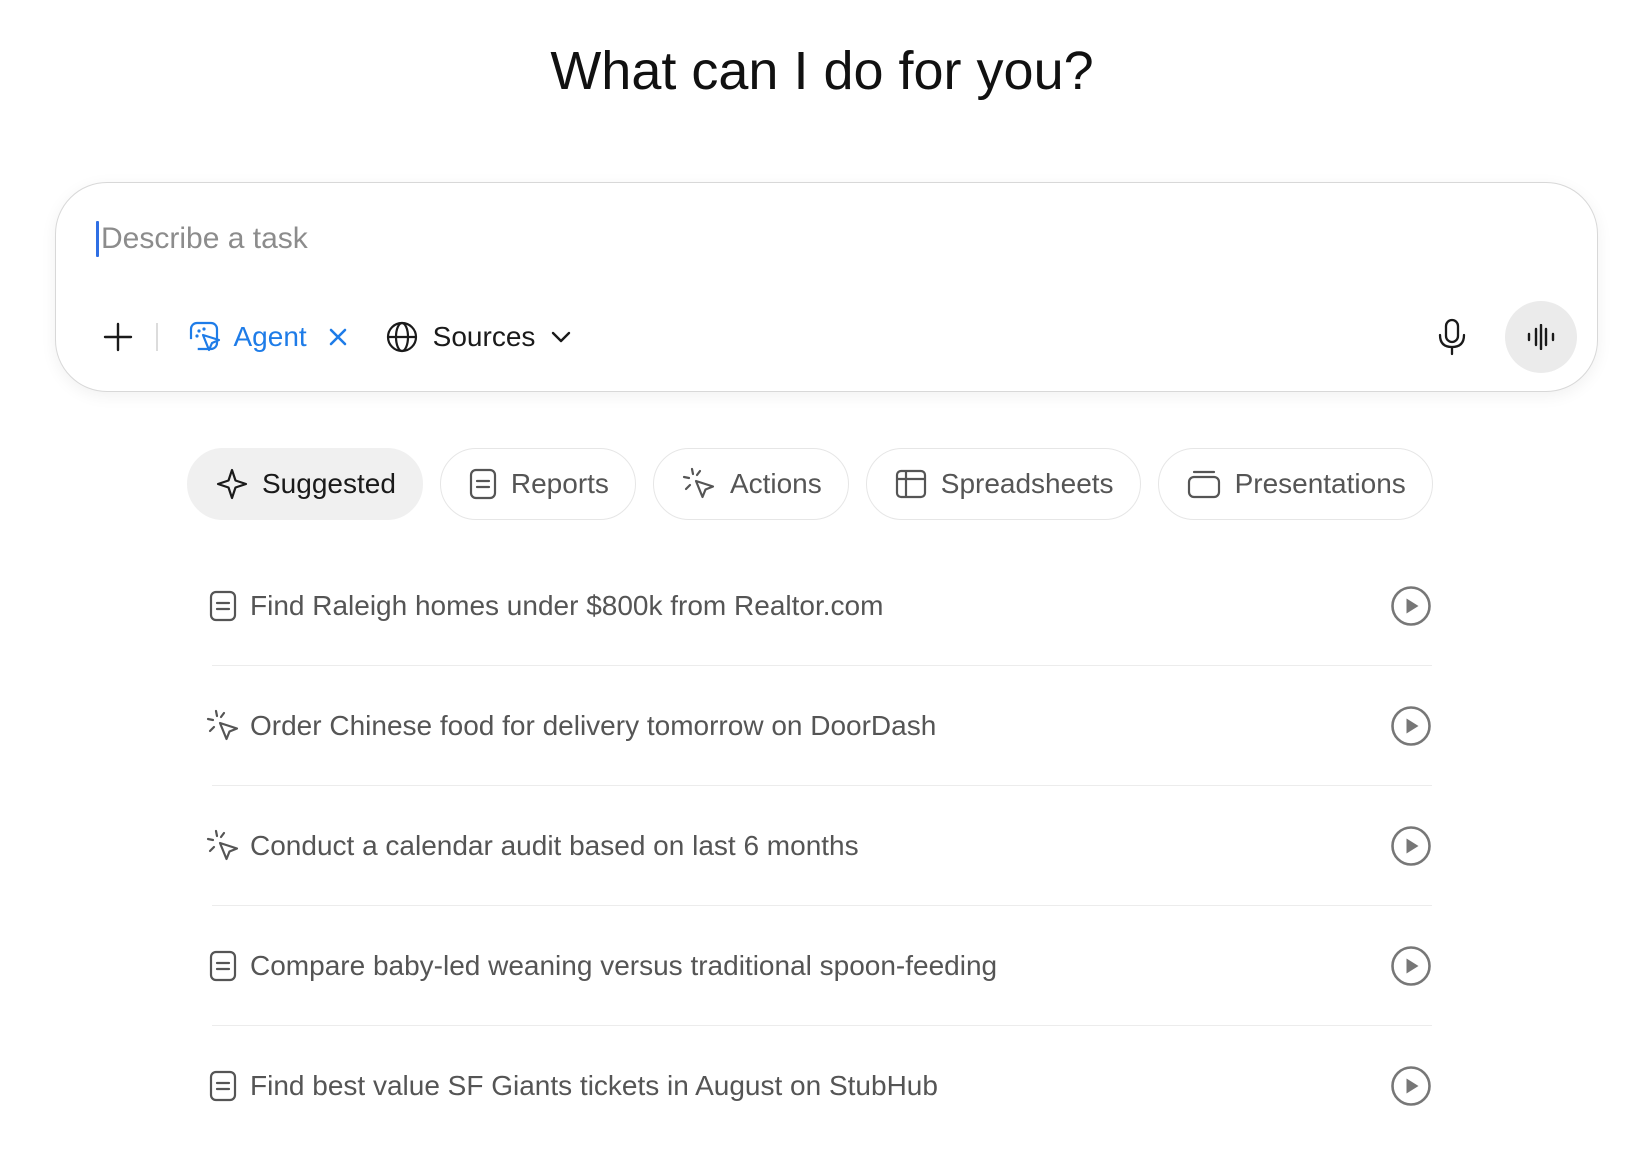  What do you see at coordinates (1027, 483) in the screenshot?
I see `tab-label: Spreadsheets` at bounding box center [1027, 483].